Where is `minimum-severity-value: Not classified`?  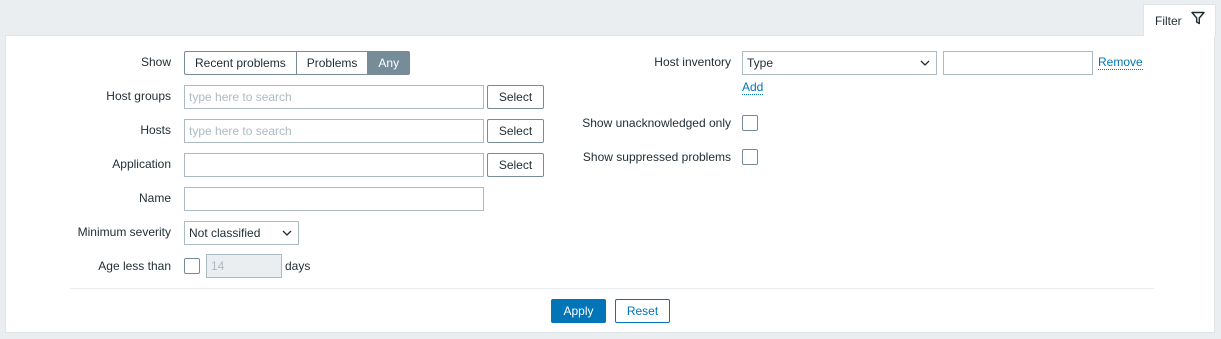 minimum-severity-value: Not classified is located at coordinates (225, 233).